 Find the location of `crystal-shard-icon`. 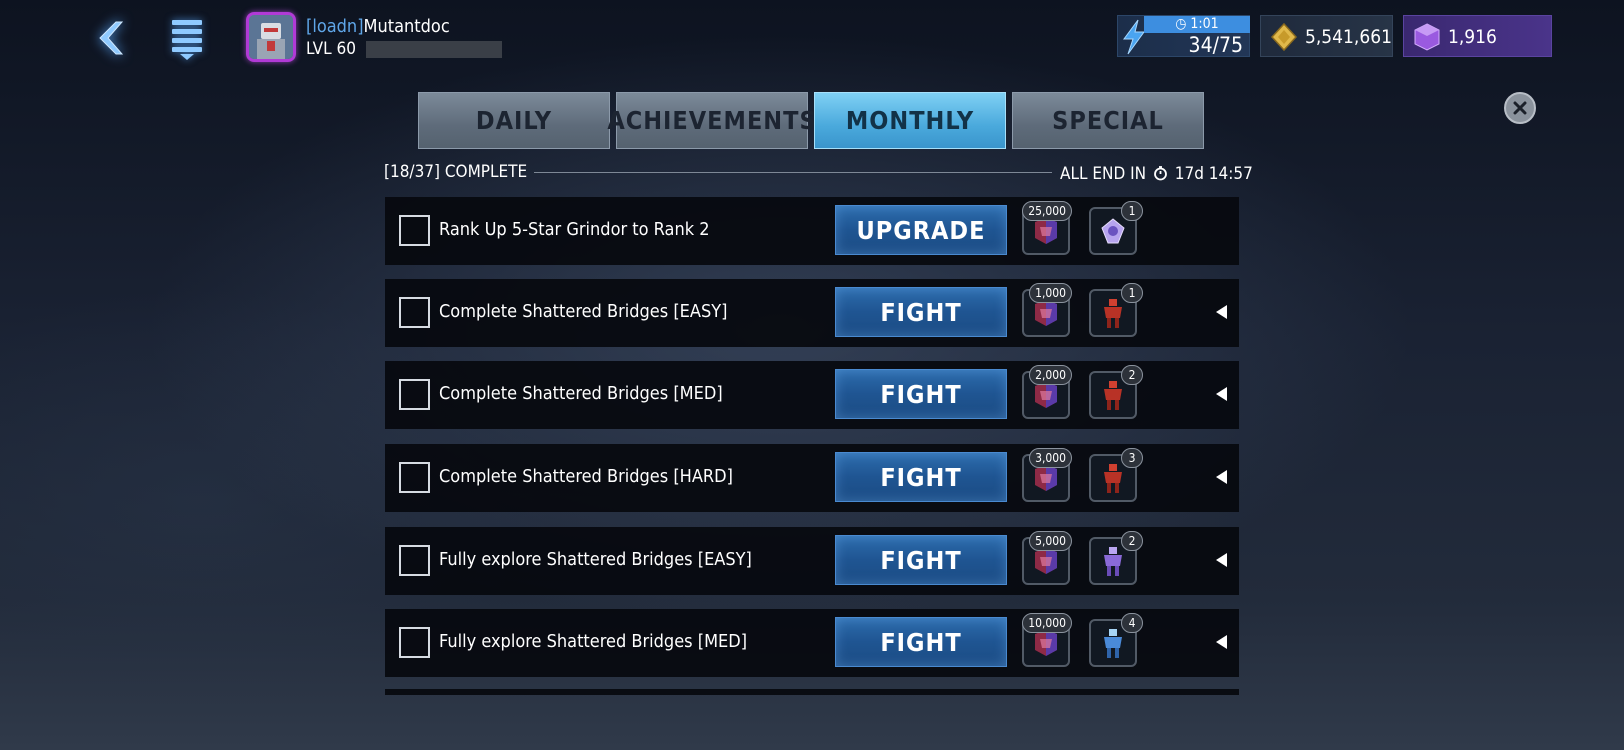

crystal-shard-icon is located at coordinates (1113, 231).